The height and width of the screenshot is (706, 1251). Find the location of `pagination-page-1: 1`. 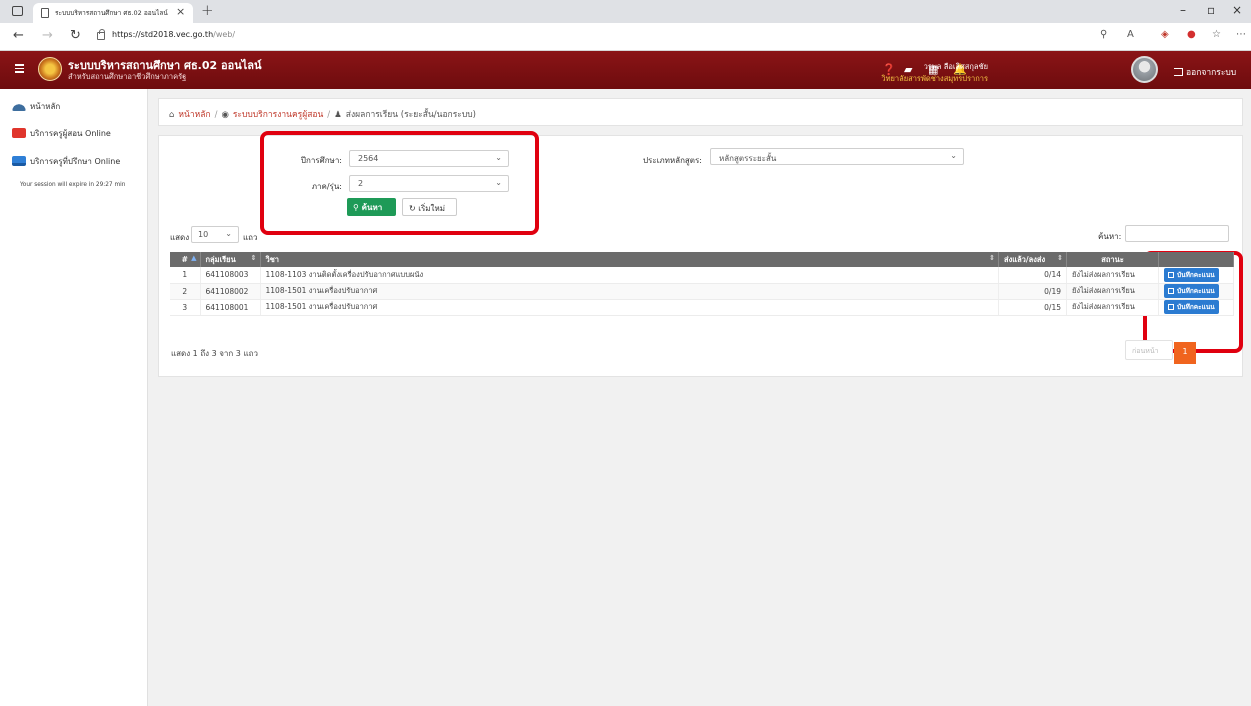

pagination-page-1: 1 is located at coordinates (1185, 353).